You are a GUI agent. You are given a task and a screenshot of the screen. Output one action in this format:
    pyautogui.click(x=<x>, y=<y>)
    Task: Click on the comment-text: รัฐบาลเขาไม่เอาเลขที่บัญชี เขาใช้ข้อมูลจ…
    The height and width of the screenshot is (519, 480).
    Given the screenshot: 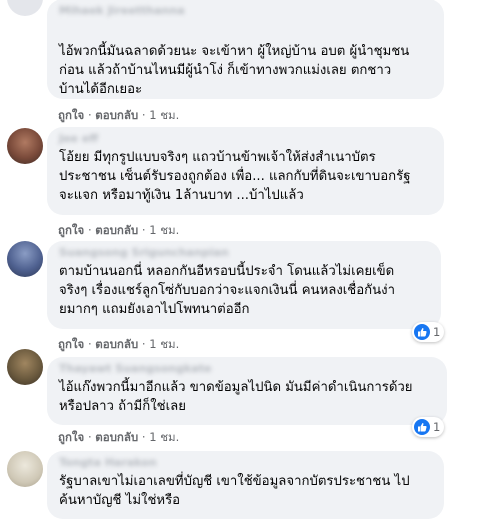 What is the action you would take?
    pyautogui.click(x=234, y=491)
    